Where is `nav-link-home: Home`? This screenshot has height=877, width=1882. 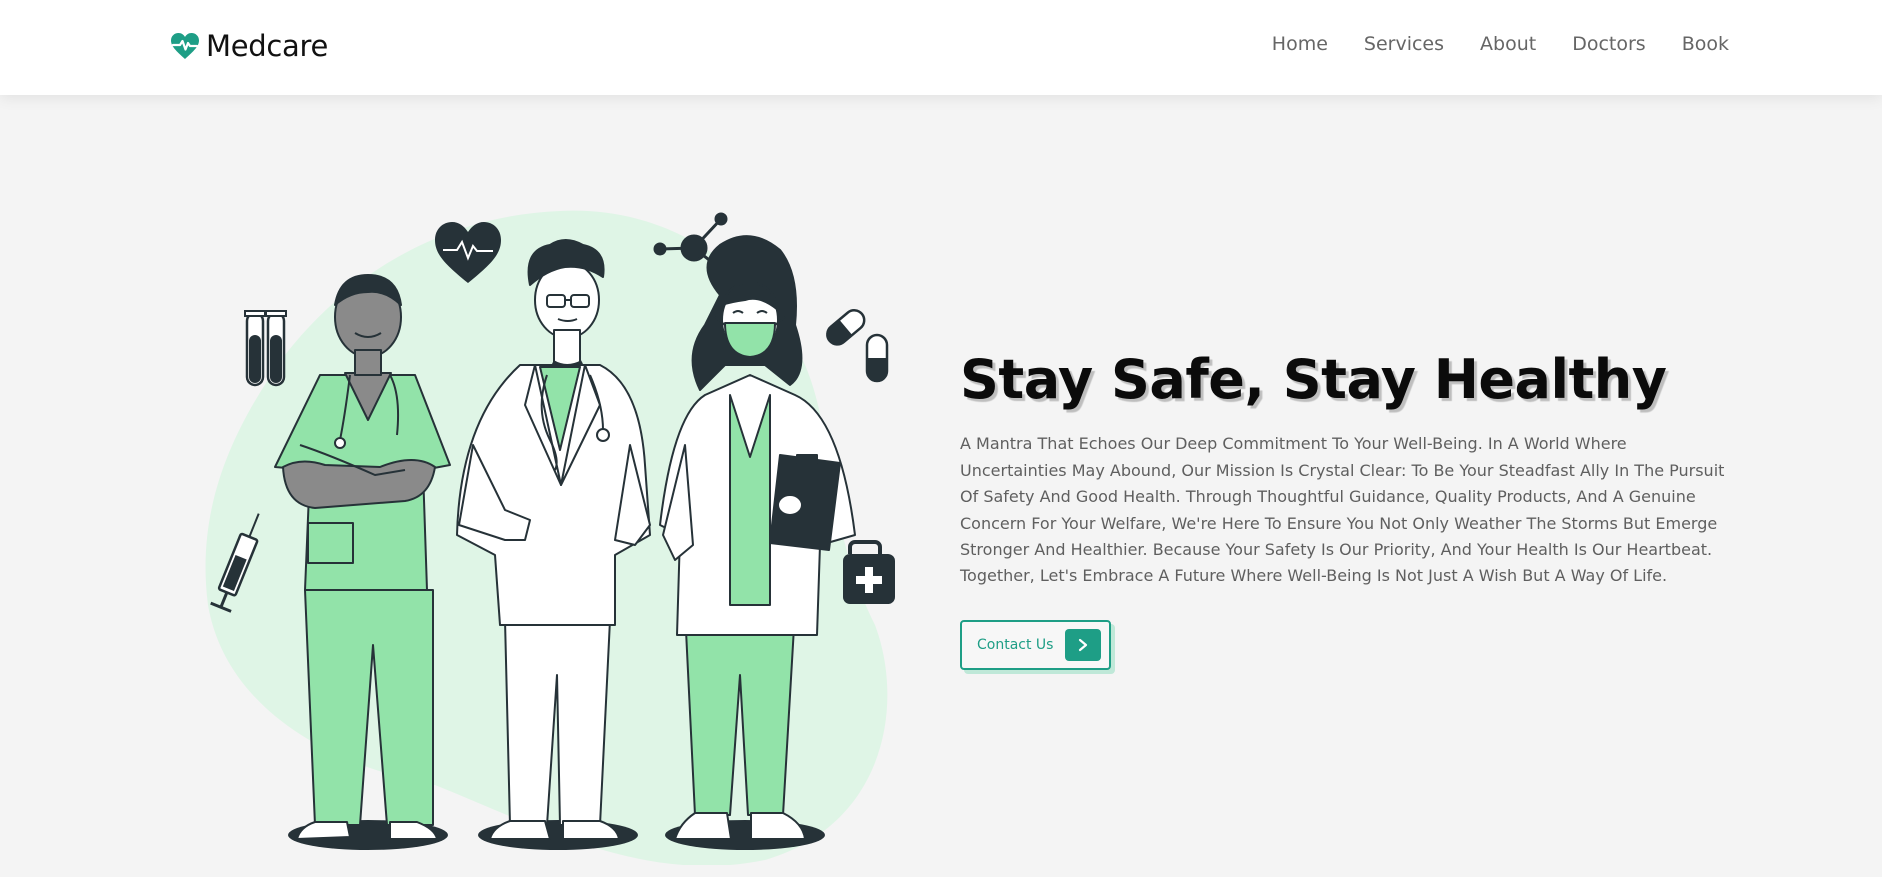 nav-link-home: Home is located at coordinates (1300, 44).